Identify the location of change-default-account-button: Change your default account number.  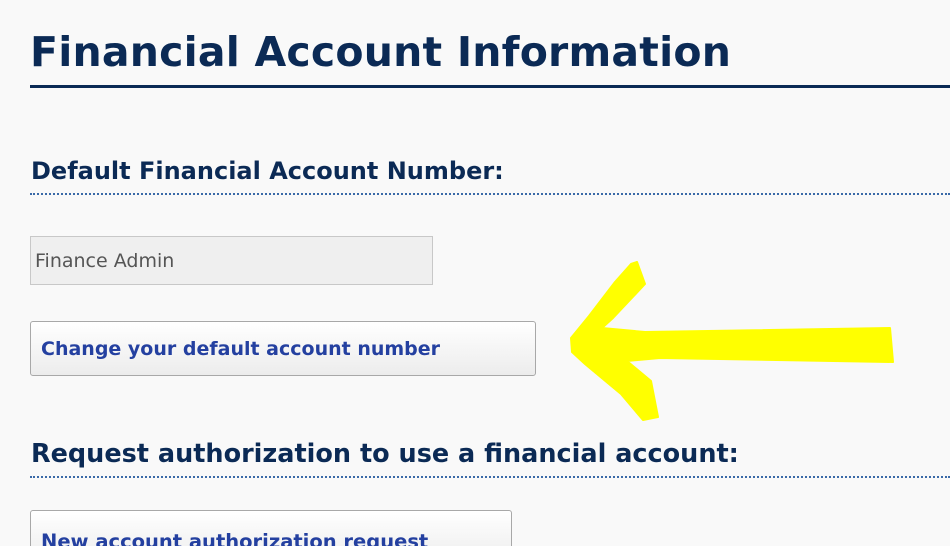
(283, 348).